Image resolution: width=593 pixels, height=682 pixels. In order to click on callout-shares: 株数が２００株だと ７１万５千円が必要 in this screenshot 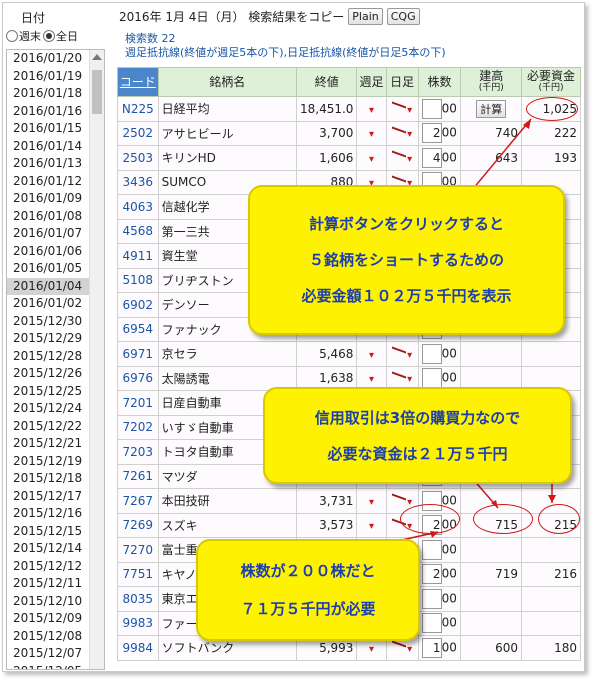, I will do `click(308, 590)`.